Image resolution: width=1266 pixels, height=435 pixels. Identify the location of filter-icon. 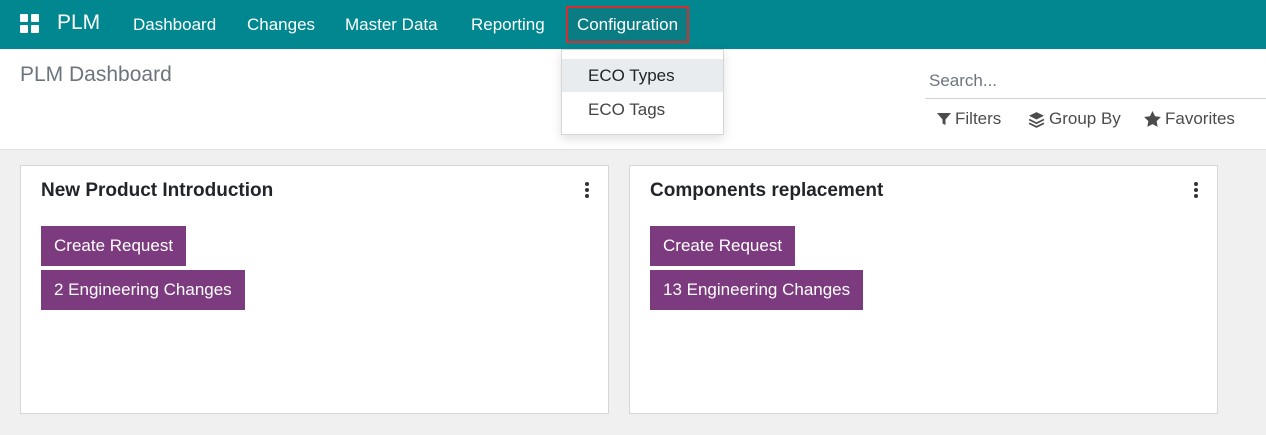
(944, 119).